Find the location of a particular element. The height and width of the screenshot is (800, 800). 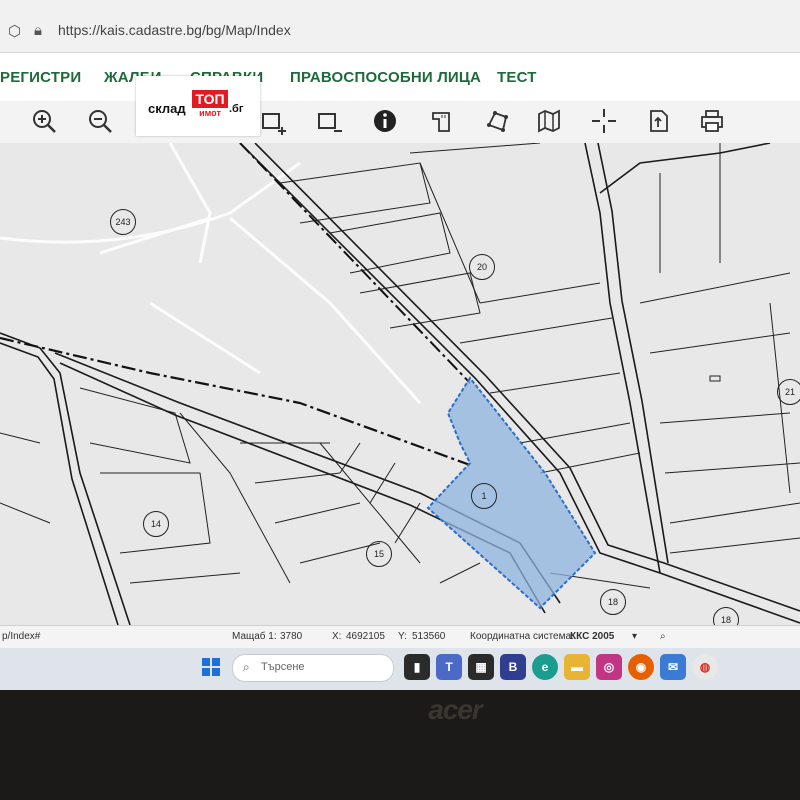

x-label: X: is located at coordinates (337, 636).